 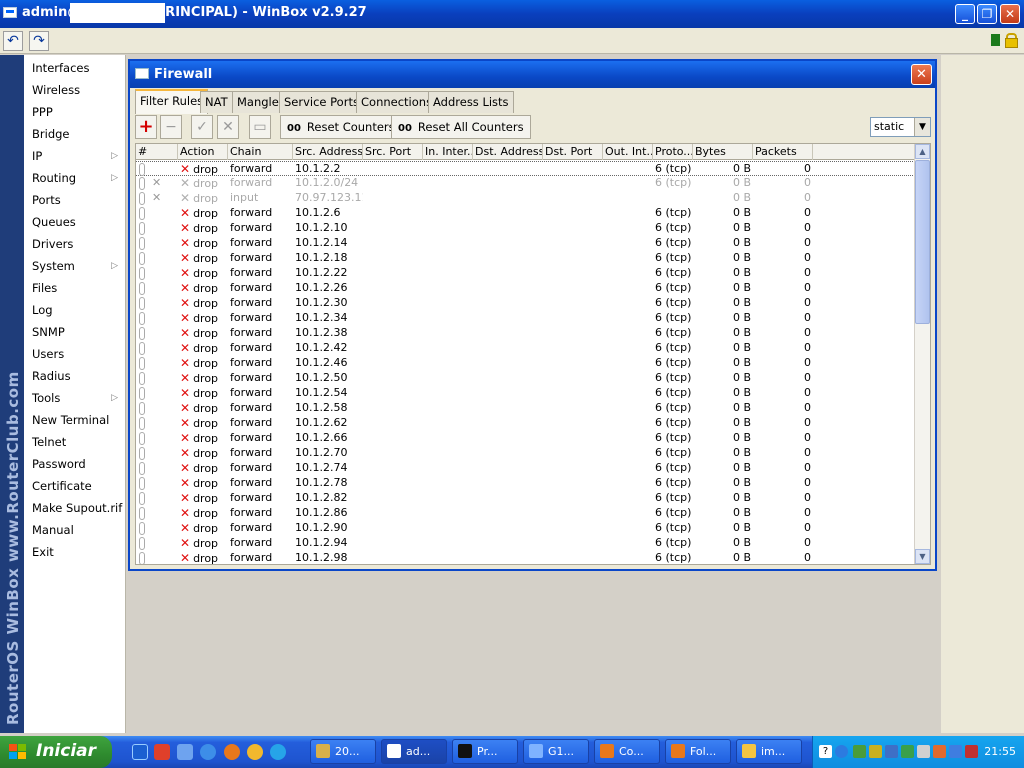 What do you see at coordinates (260, 152) in the screenshot?
I see `column-header: Chain` at bounding box center [260, 152].